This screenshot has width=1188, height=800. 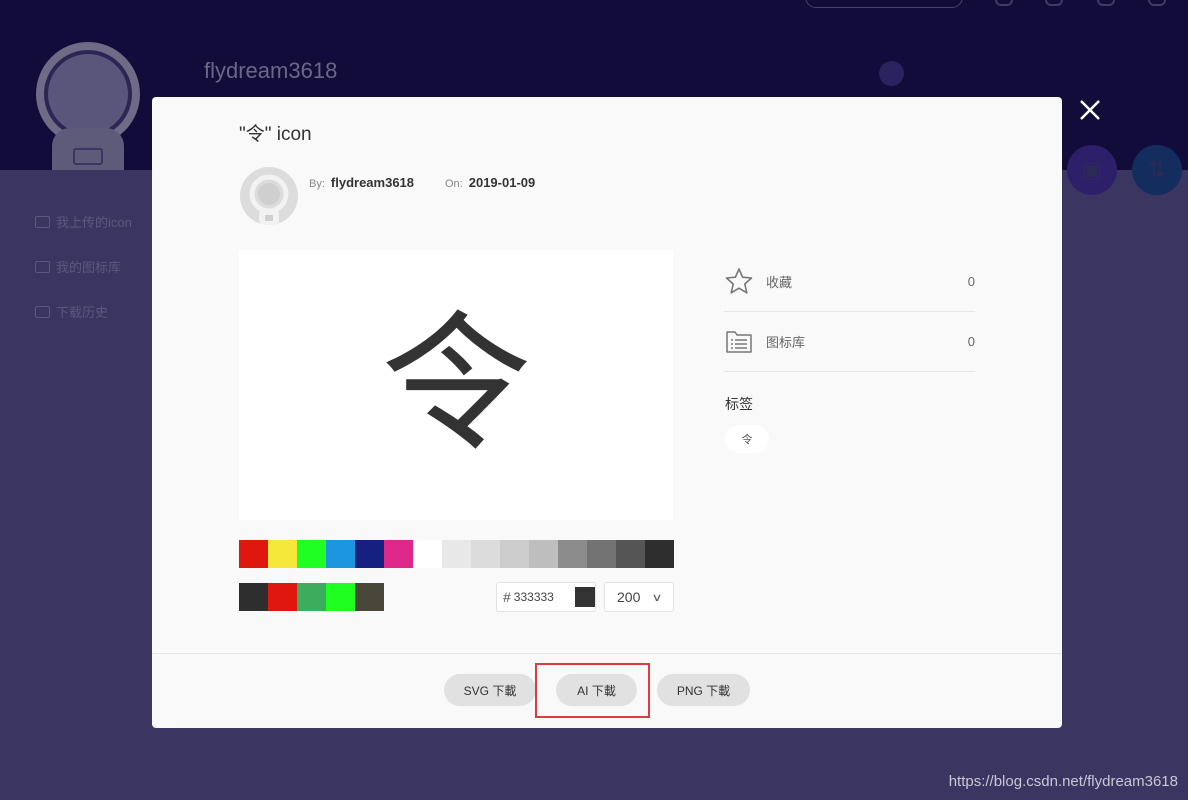 What do you see at coordinates (42, 221) in the screenshot?
I see `cloud-upload-icon` at bounding box center [42, 221].